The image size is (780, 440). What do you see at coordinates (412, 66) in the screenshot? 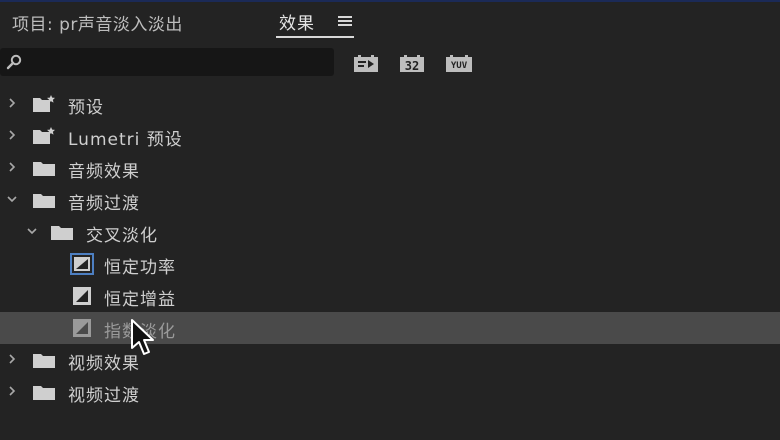
I see `32-bit-color-label: 32` at bounding box center [412, 66].